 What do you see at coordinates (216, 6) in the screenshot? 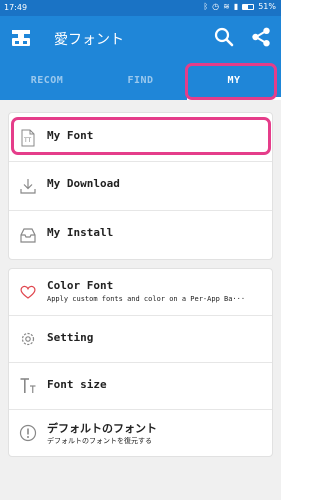
I see `alarm-icon: ◷` at bounding box center [216, 6].